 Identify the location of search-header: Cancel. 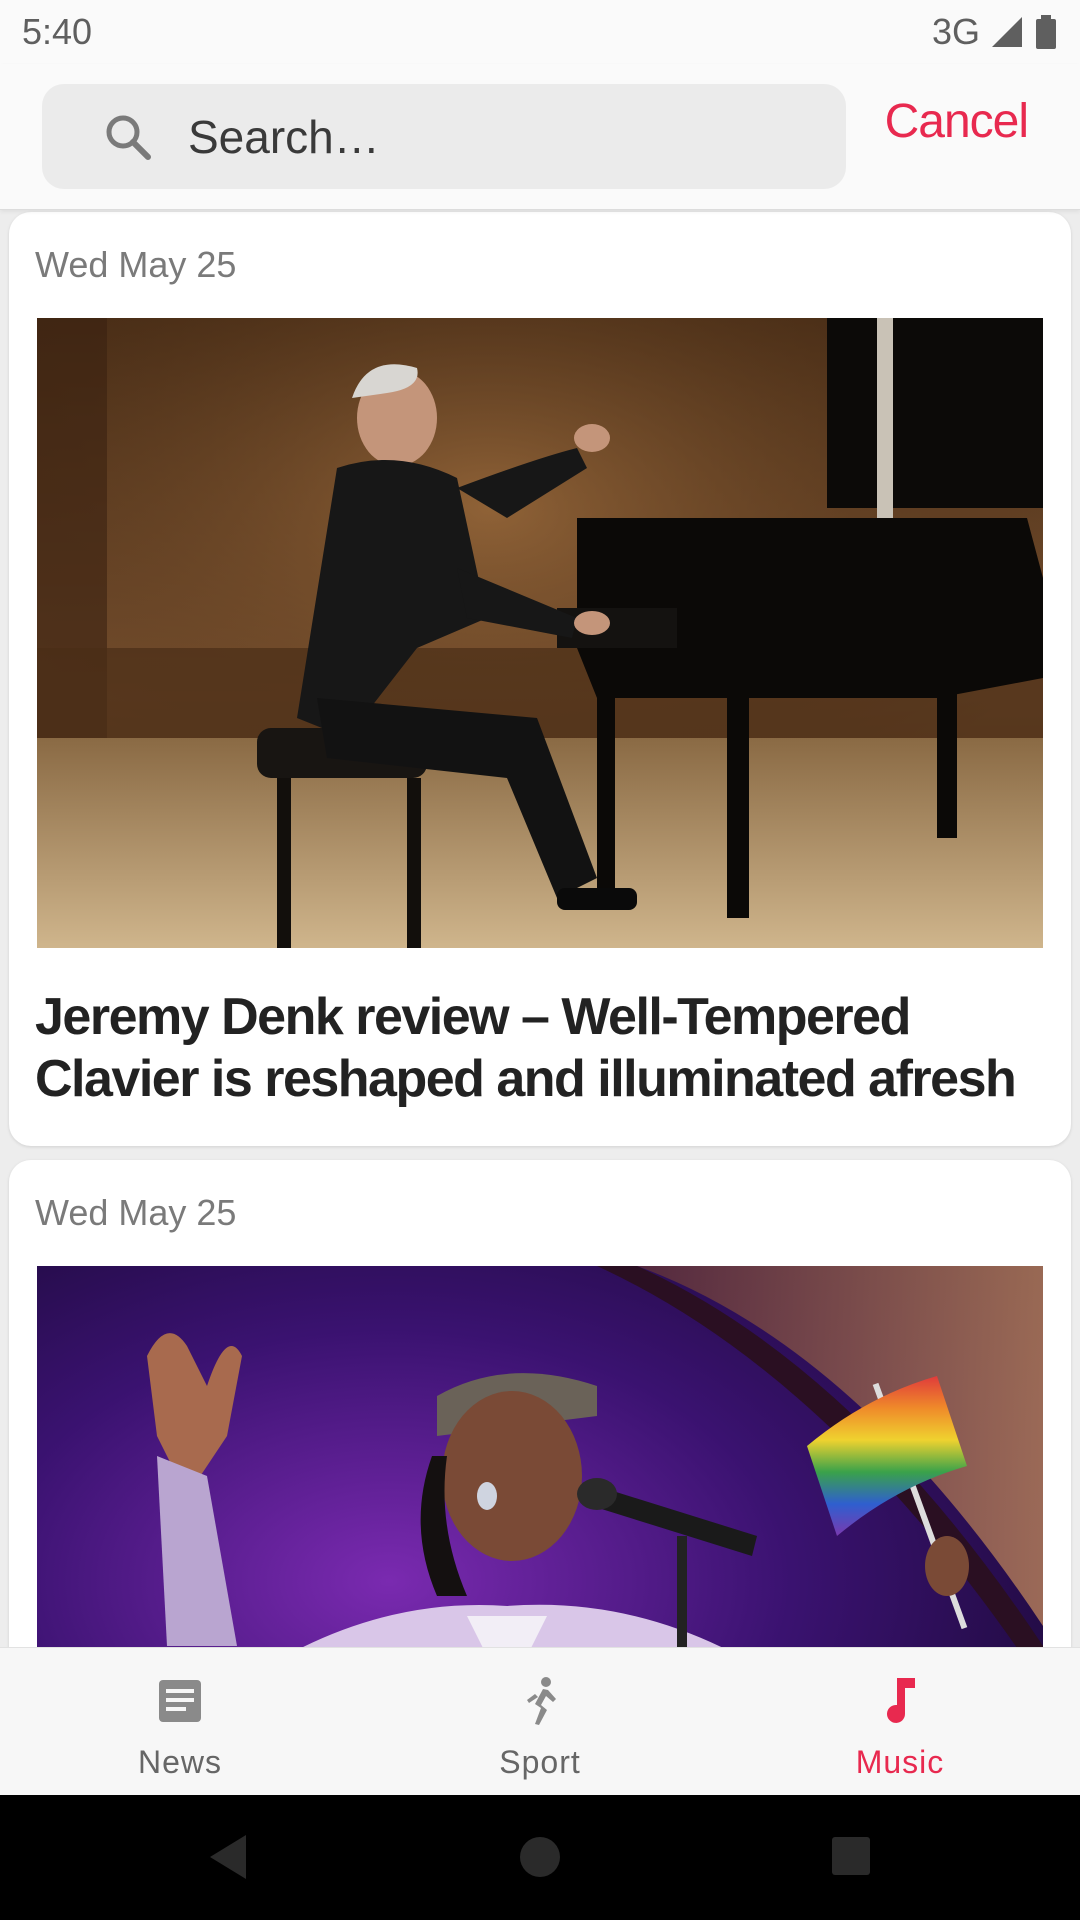
(540, 137).